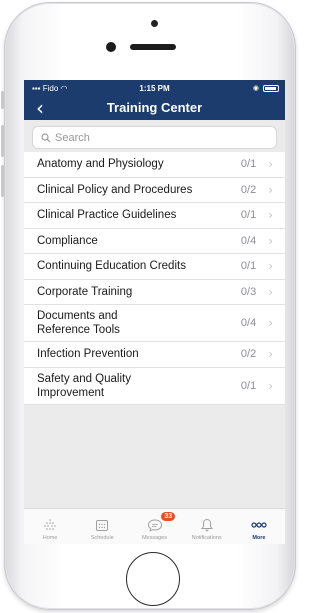 This screenshot has height=613, width=320. Describe the element at coordinates (154, 538) in the screenshot. I see `tab-label: Messages` at that location.